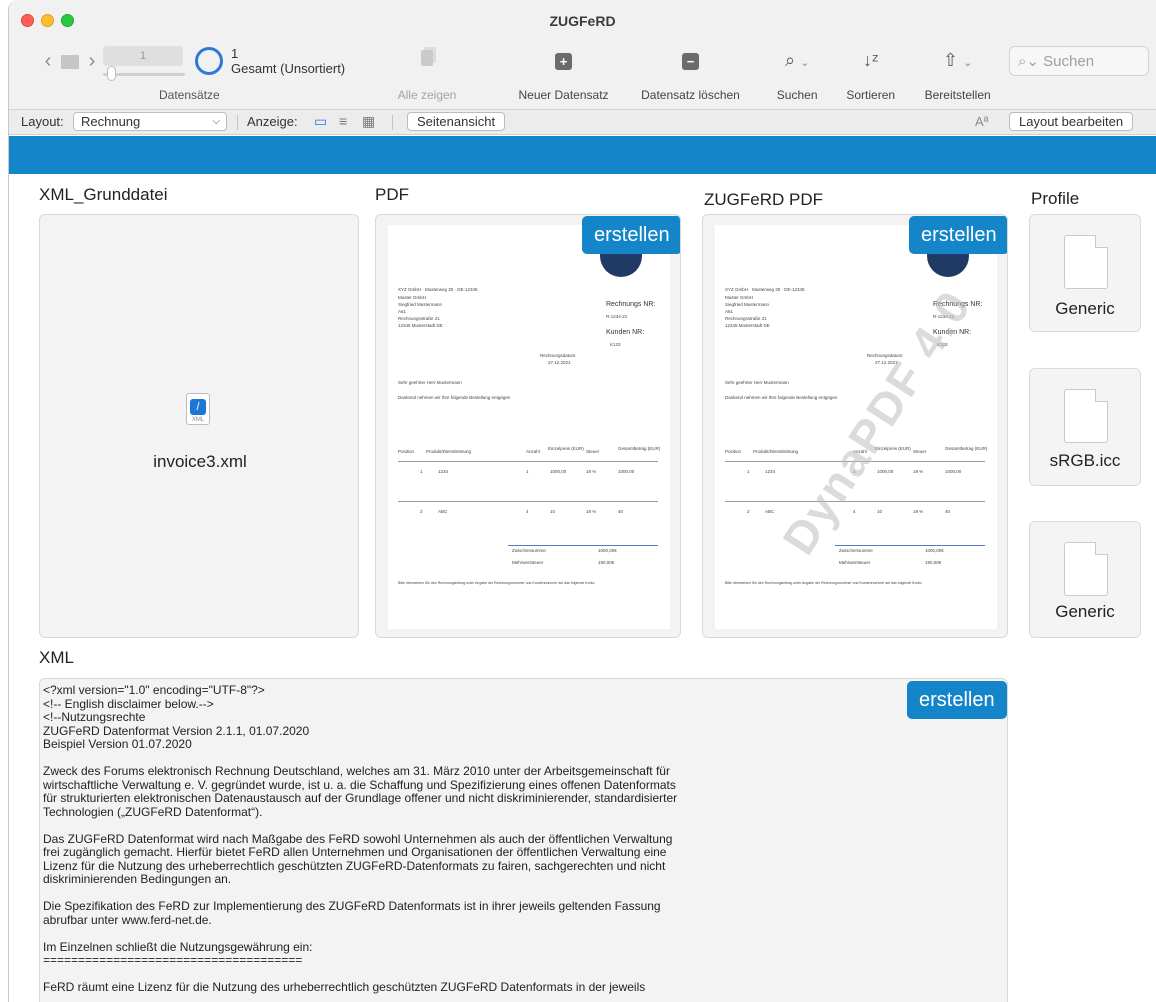 The width and height of the screenshot is (1156, 1002). I want to click on create-pdf-button: erstellen, so click(631, 235).